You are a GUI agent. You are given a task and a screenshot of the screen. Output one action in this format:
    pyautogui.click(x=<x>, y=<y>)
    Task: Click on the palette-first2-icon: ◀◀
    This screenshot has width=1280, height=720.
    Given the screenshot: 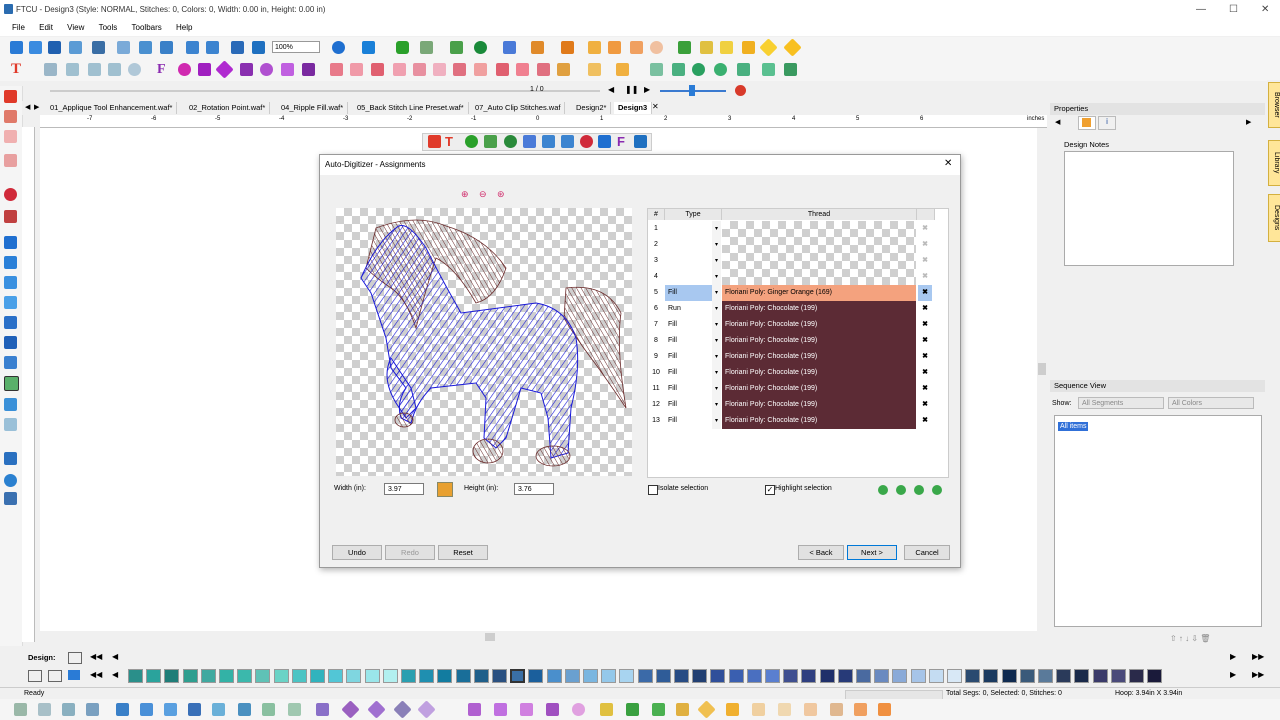 What is the action you would take?
    pyautogui.click(x=96, y=674)
    